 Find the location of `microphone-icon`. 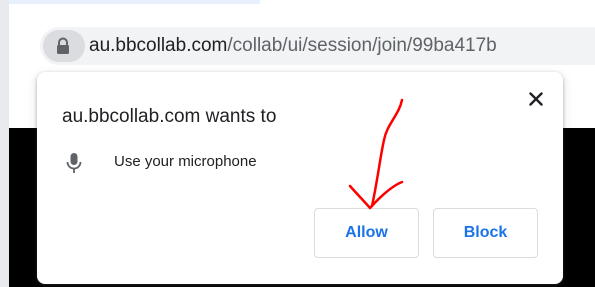

microphone-icon is located at coordinates (74, 163).